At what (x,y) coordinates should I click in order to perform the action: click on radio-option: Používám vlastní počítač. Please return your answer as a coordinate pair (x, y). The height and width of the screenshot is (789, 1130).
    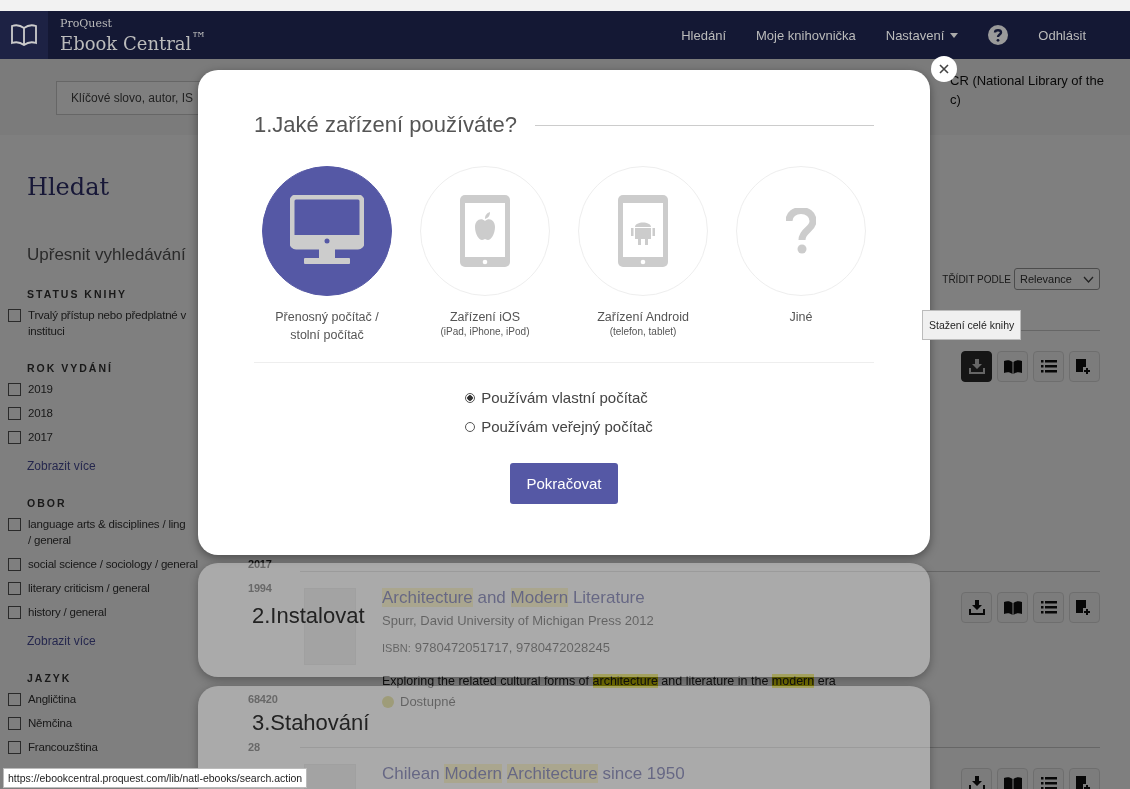
    Looking at the image, I should click on (559, 397).